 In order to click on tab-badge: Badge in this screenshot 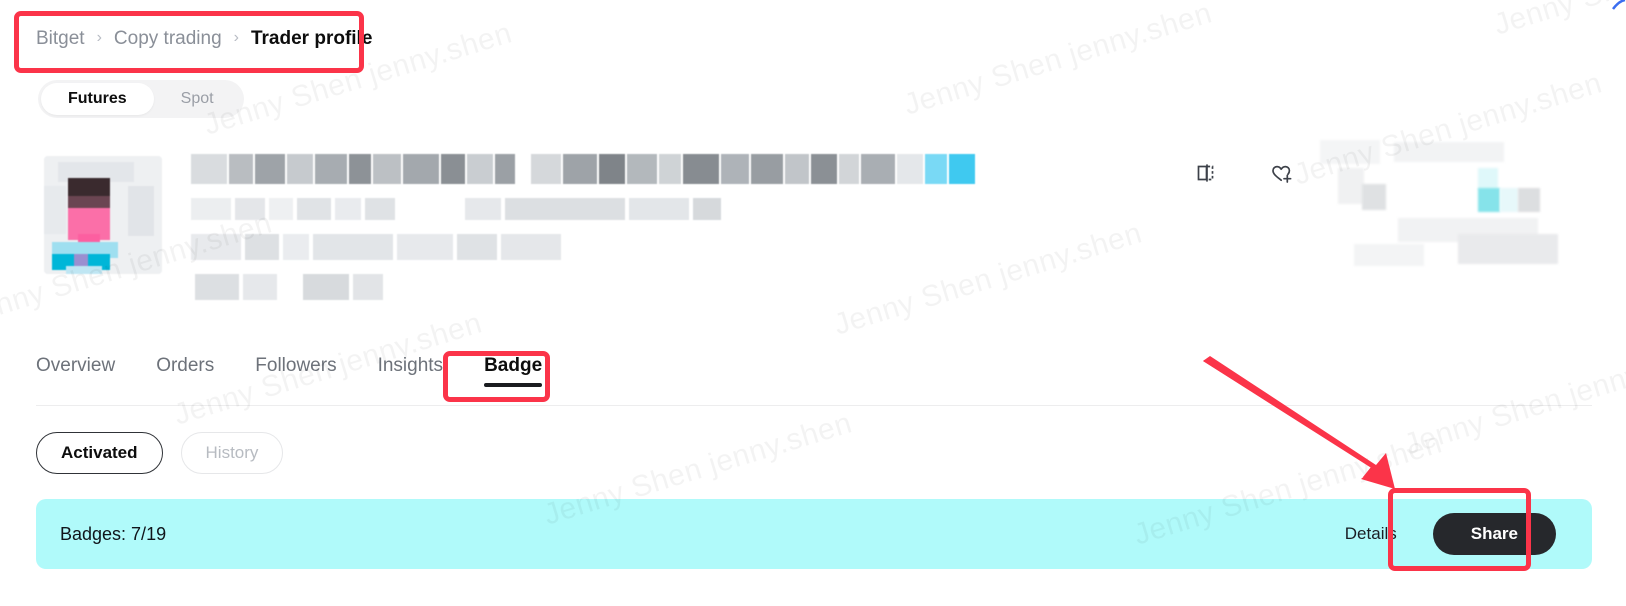, I will do `click(522, 376)`.